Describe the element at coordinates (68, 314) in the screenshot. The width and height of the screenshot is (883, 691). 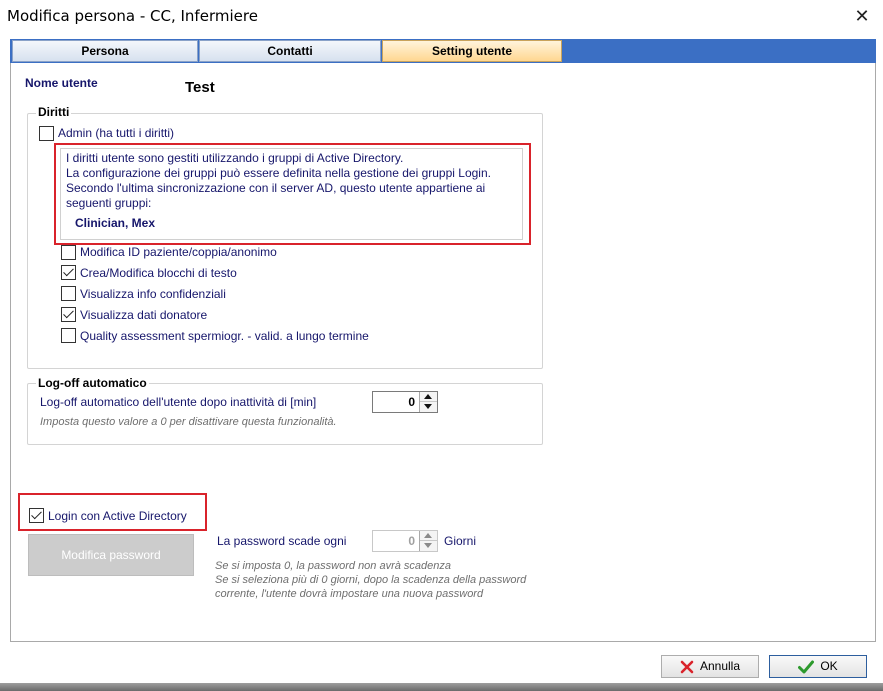
I see `right-checkbox-dati-donatore` at that location.